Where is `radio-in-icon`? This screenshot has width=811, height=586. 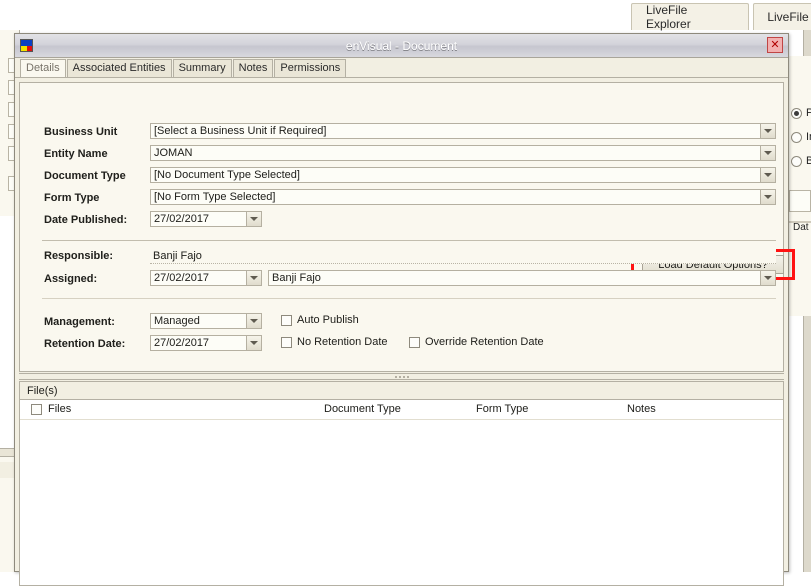 radio-in-icon is located at coordinates (796, 137).